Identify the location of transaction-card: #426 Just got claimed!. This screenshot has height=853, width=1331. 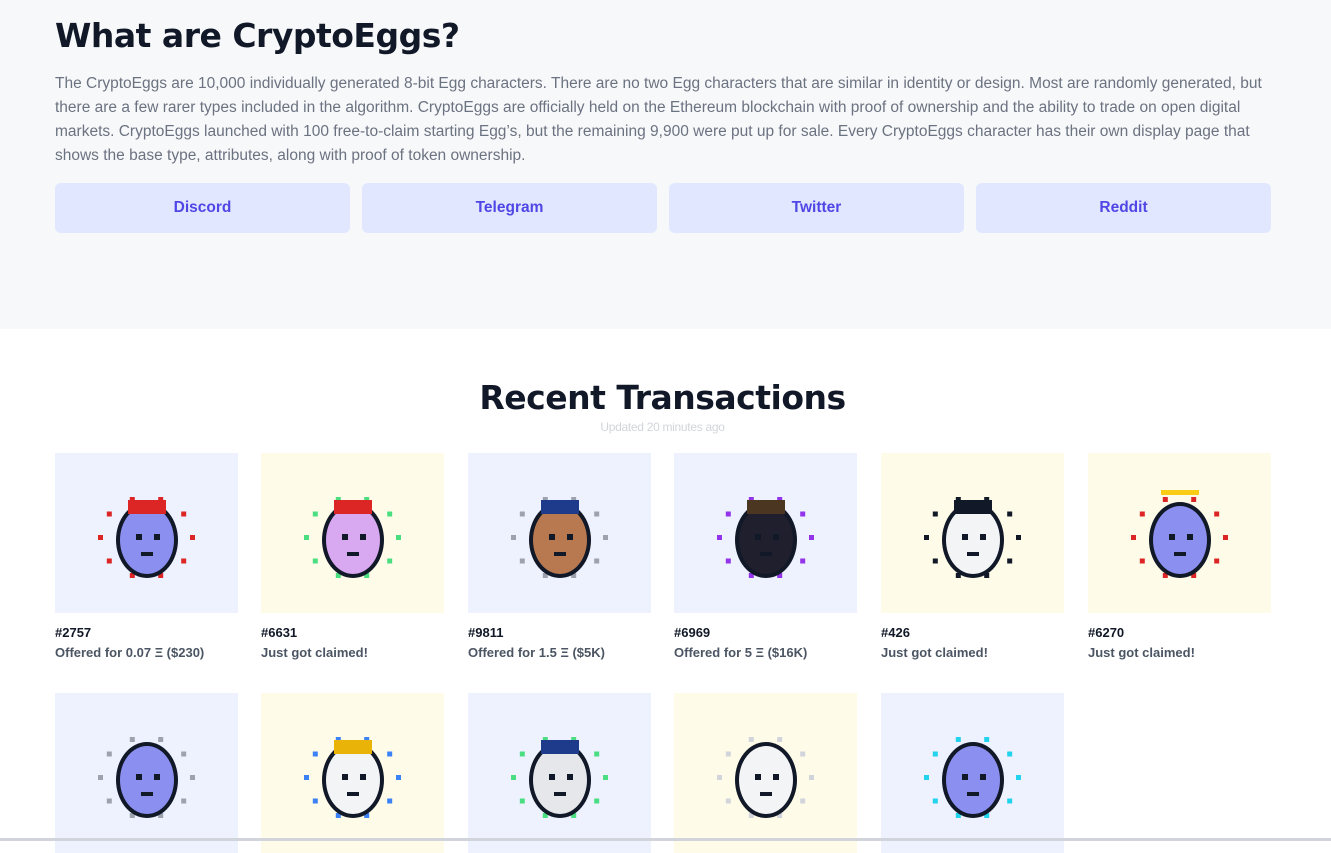
(972, 556).